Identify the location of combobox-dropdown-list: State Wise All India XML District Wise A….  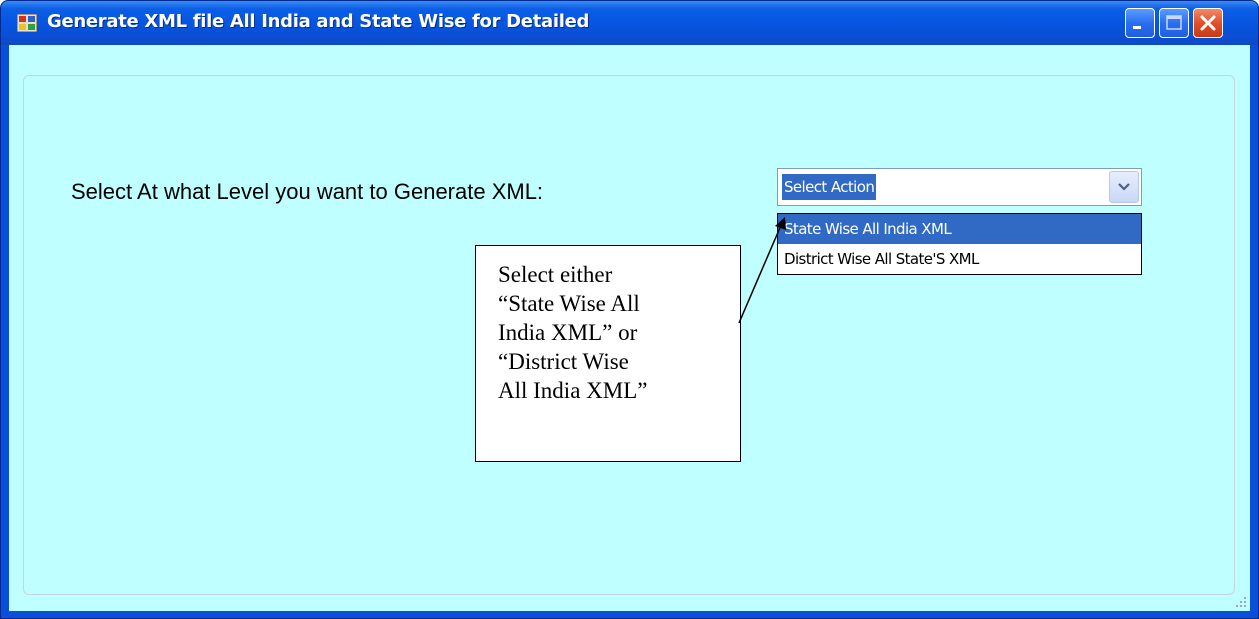
(959, 244).